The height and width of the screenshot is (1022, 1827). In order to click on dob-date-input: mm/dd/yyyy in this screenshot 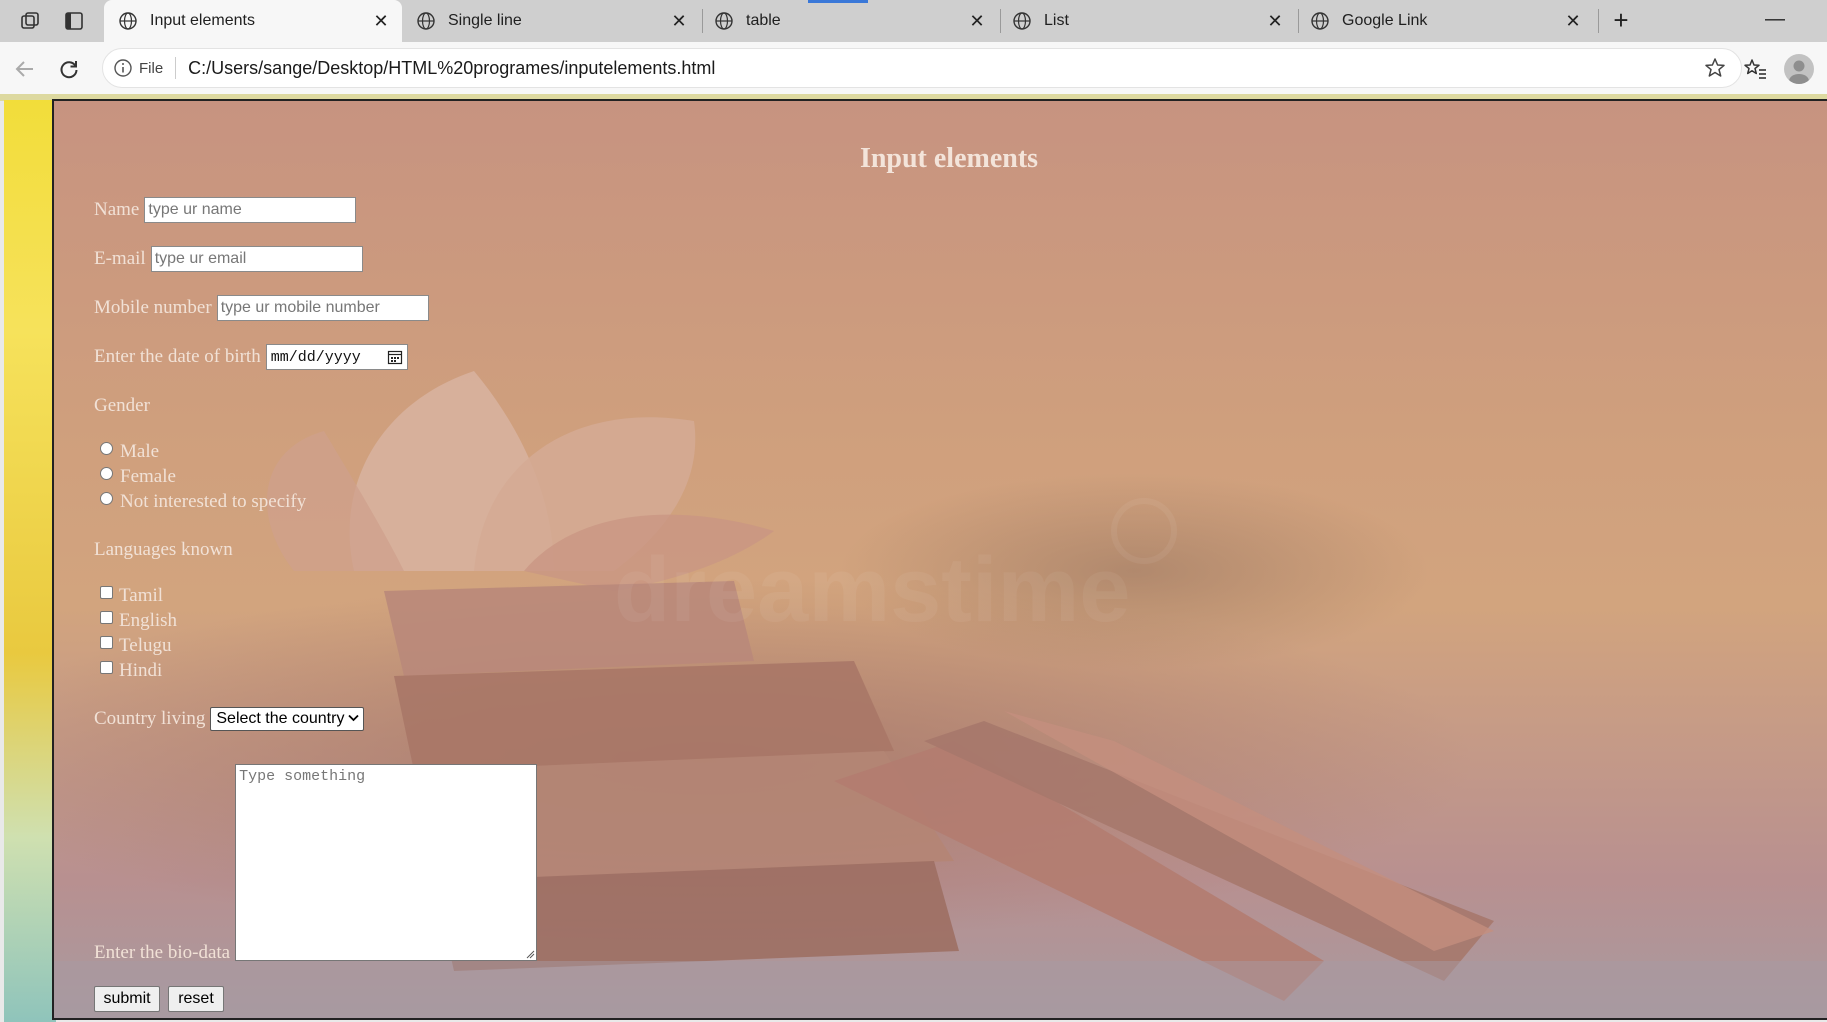, I will do `click(336, 357)`.